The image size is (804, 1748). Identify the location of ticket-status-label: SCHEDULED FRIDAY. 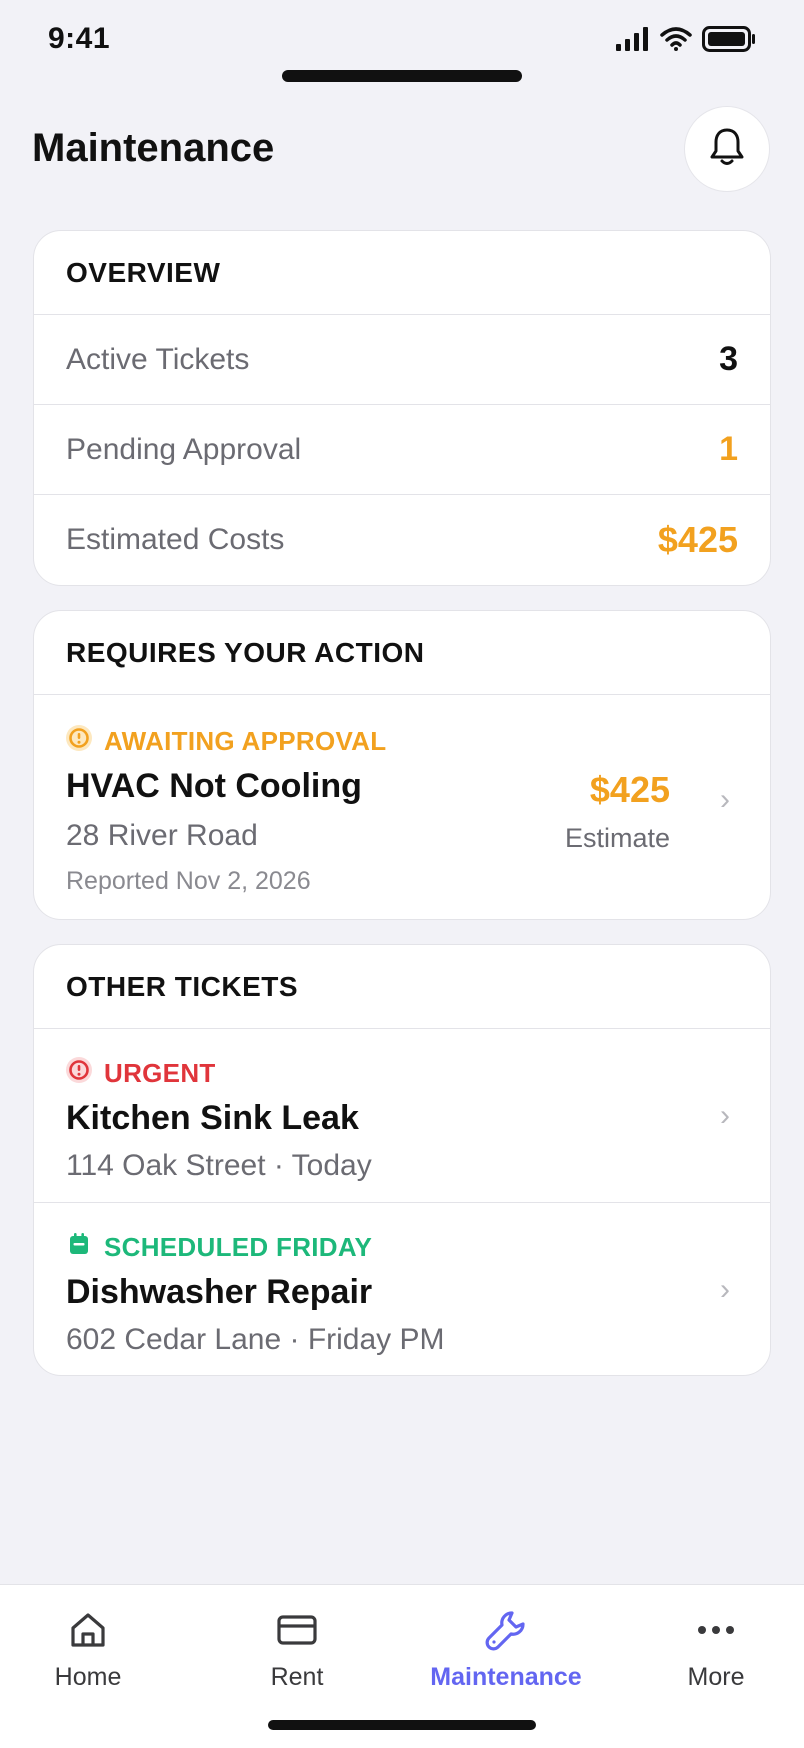
(238, 1247).